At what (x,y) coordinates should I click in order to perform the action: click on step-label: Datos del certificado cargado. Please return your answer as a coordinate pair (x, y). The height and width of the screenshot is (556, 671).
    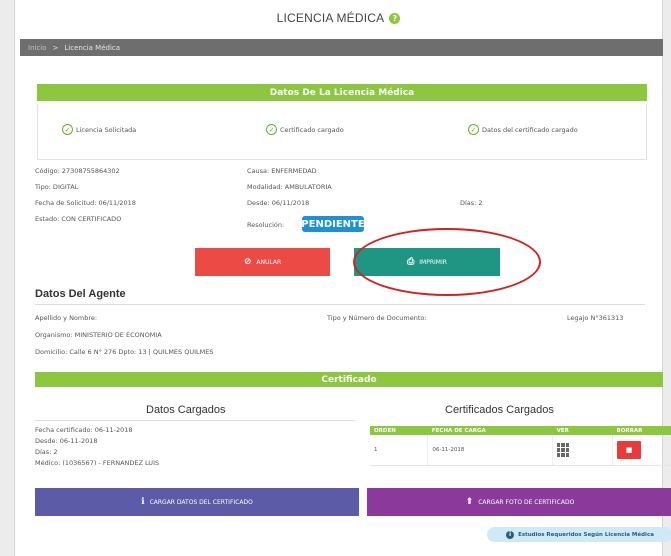
    Looking at the image, I should click on (530, 129).